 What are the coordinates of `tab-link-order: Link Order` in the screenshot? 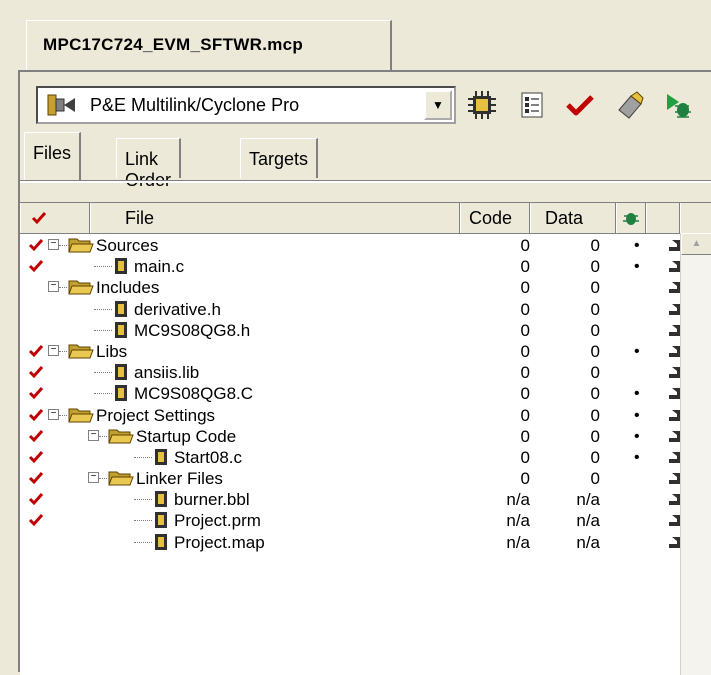 It's located at (149, 164).